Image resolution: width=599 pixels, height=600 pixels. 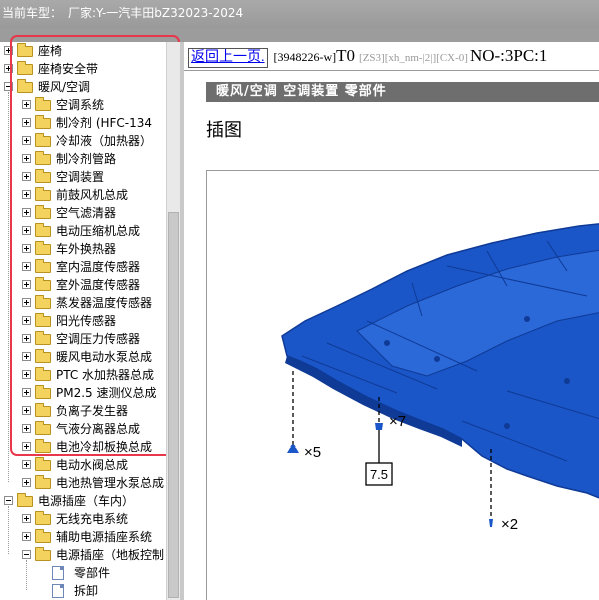 What do you see at coordinates (83, 591) in the screenshot?
I see `tree-node: 拆卸` at bounding box center [83, 591].